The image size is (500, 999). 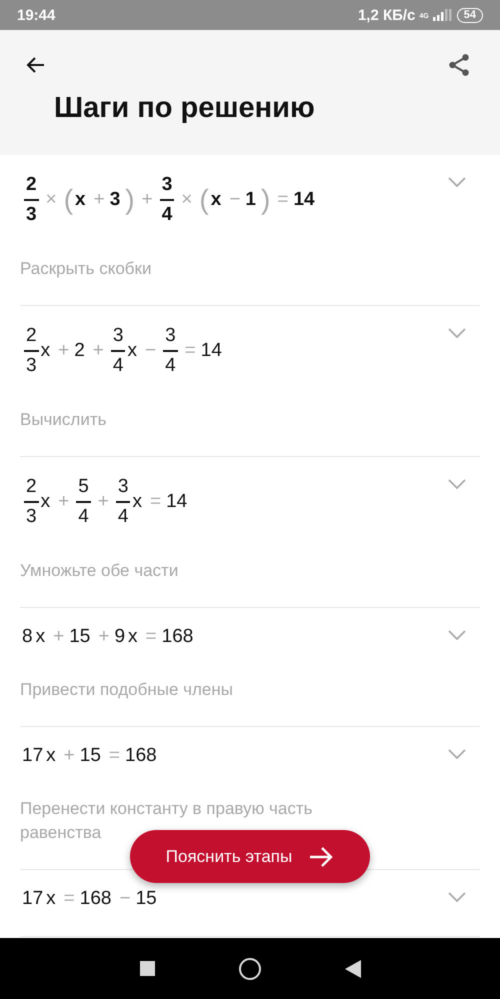 What do you see at coordinates (250, 856) in the screenshot?
I see `explain-steps-button: Пояснить этапы` at bounding box center [250, 856].